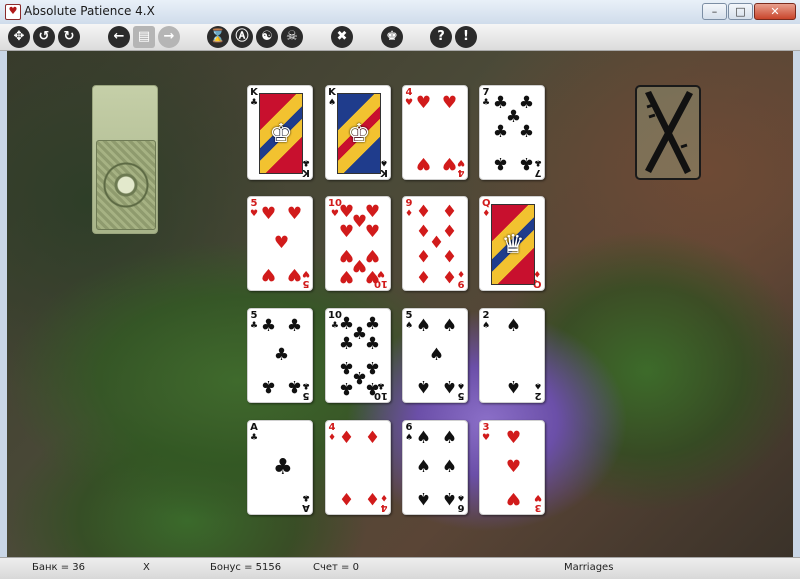 Image resolution: width=800 pixels, height=579 pixels. I want to click on maximize-button: □, so click(740, 11).